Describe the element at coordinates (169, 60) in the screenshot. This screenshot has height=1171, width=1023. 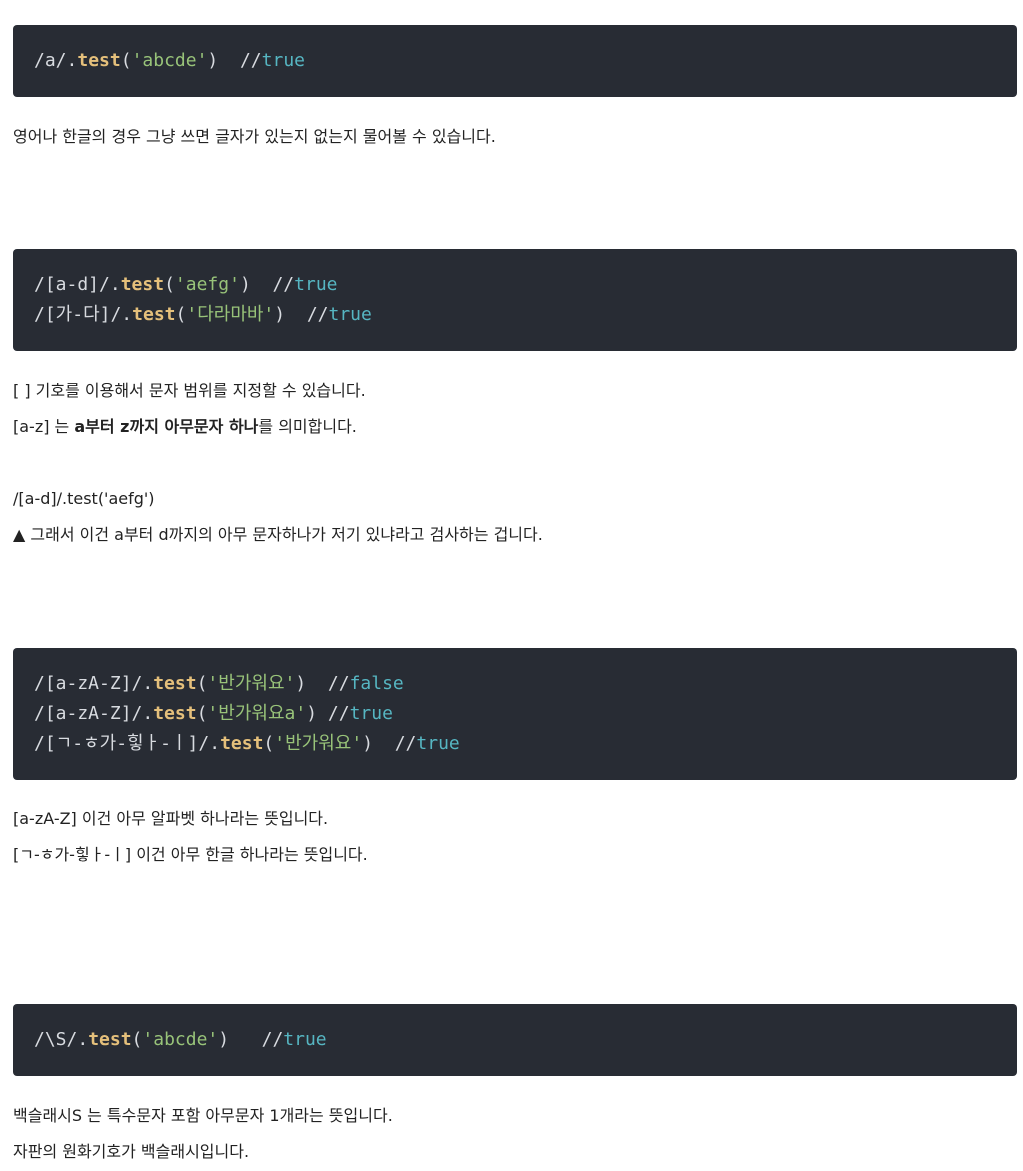
I see `code-line: /a/.test('abcde') //true` at that location.